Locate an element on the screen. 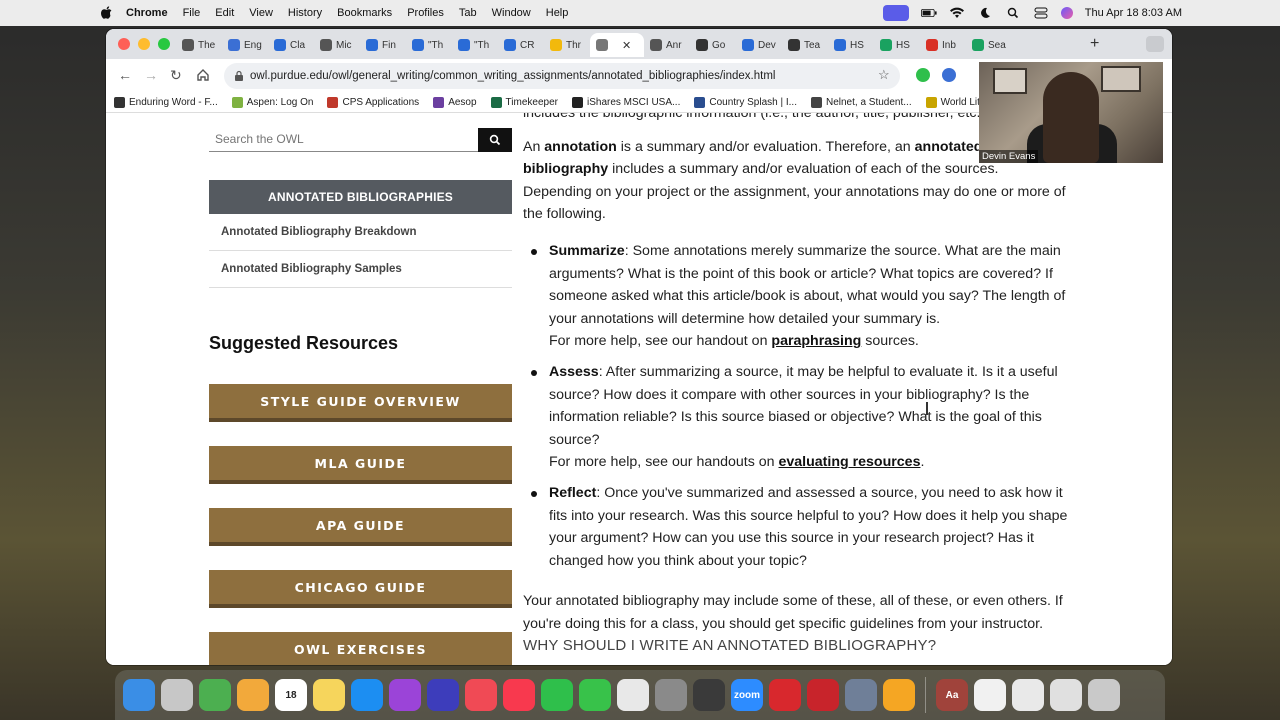  podcasts-icon is located at coordinates (405, 695).